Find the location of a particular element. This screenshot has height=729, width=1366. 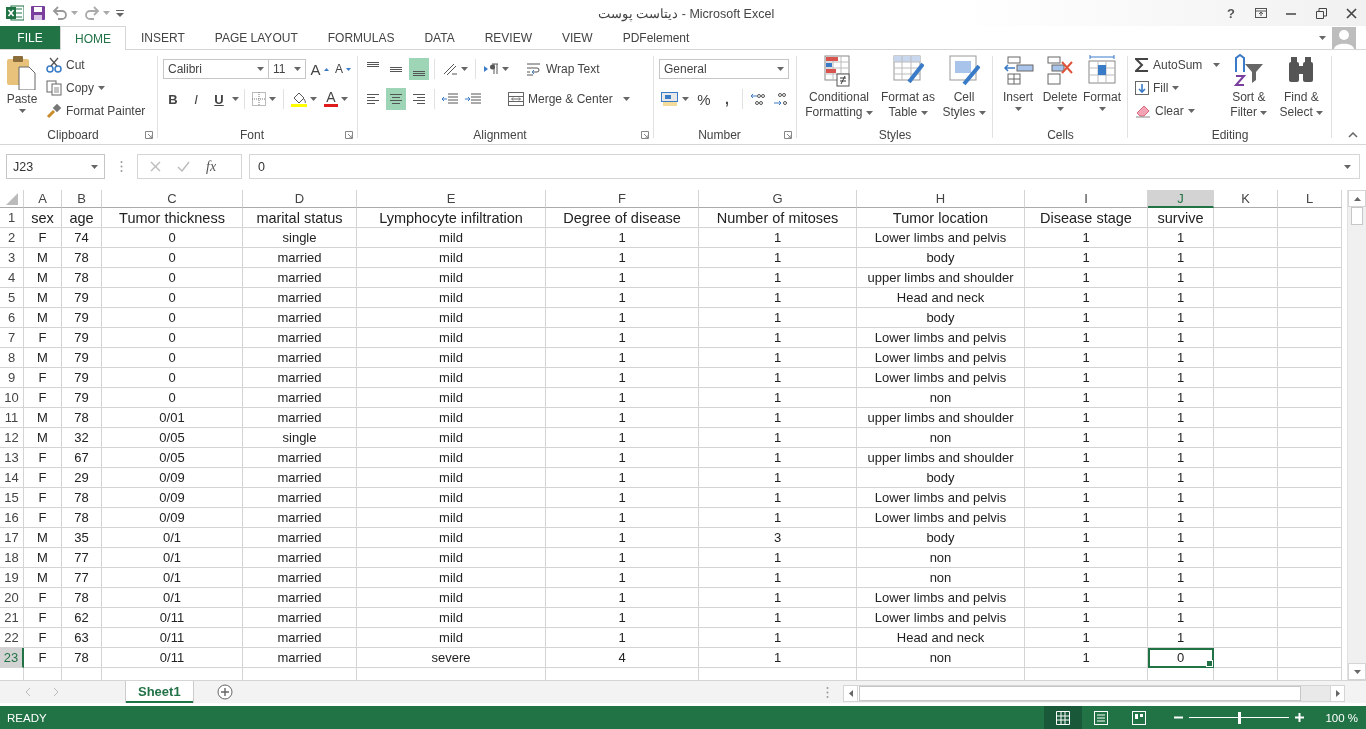

column-header: B is located at coordinates (82, 199).